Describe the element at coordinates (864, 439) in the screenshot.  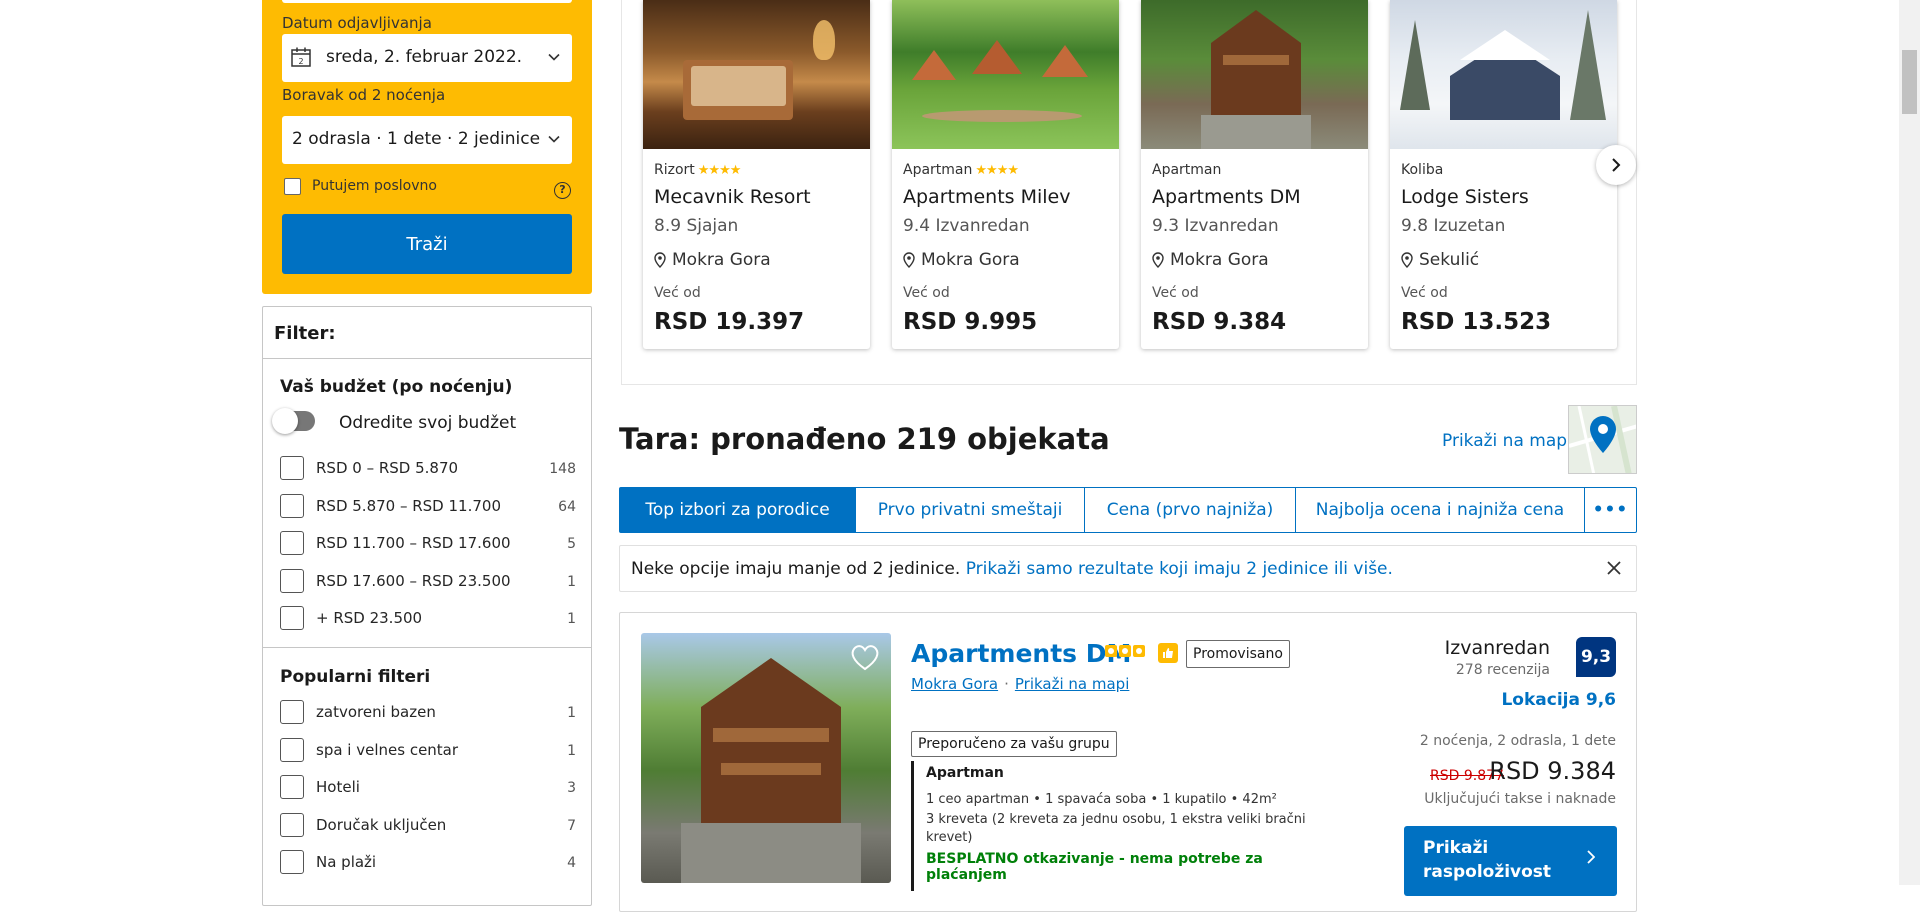
I see `results-title: Tara: pronađeno 219 objekata` at that location.